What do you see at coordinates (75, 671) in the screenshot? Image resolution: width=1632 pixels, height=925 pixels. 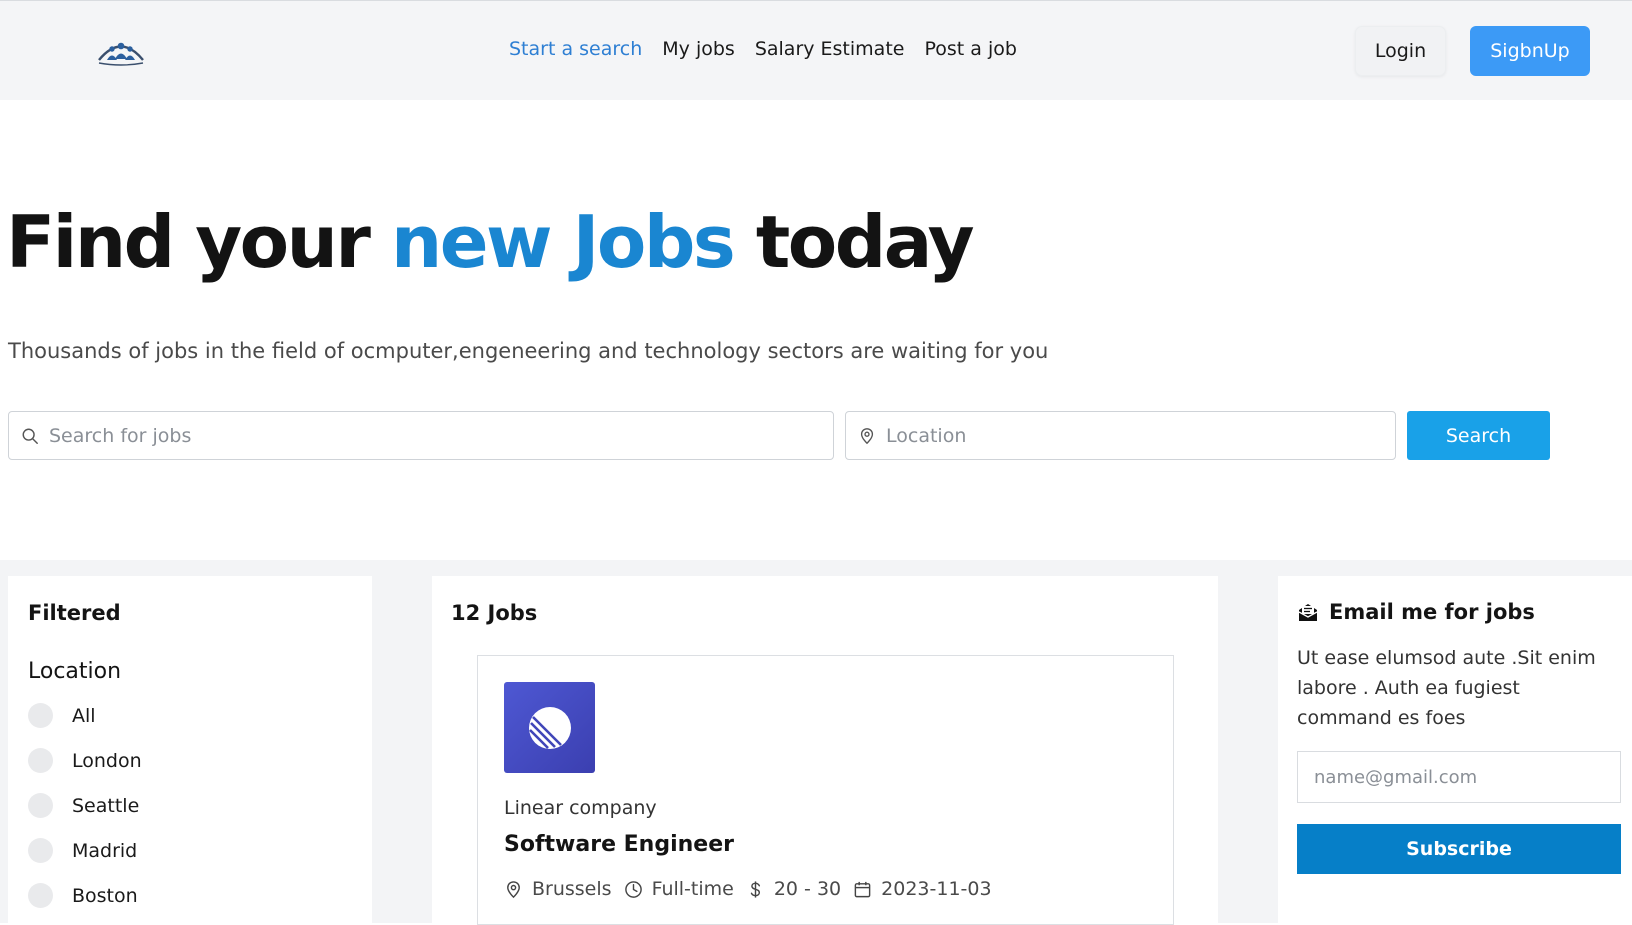 I see `location-filter-heading: Location` at bounding box center [75, 671].